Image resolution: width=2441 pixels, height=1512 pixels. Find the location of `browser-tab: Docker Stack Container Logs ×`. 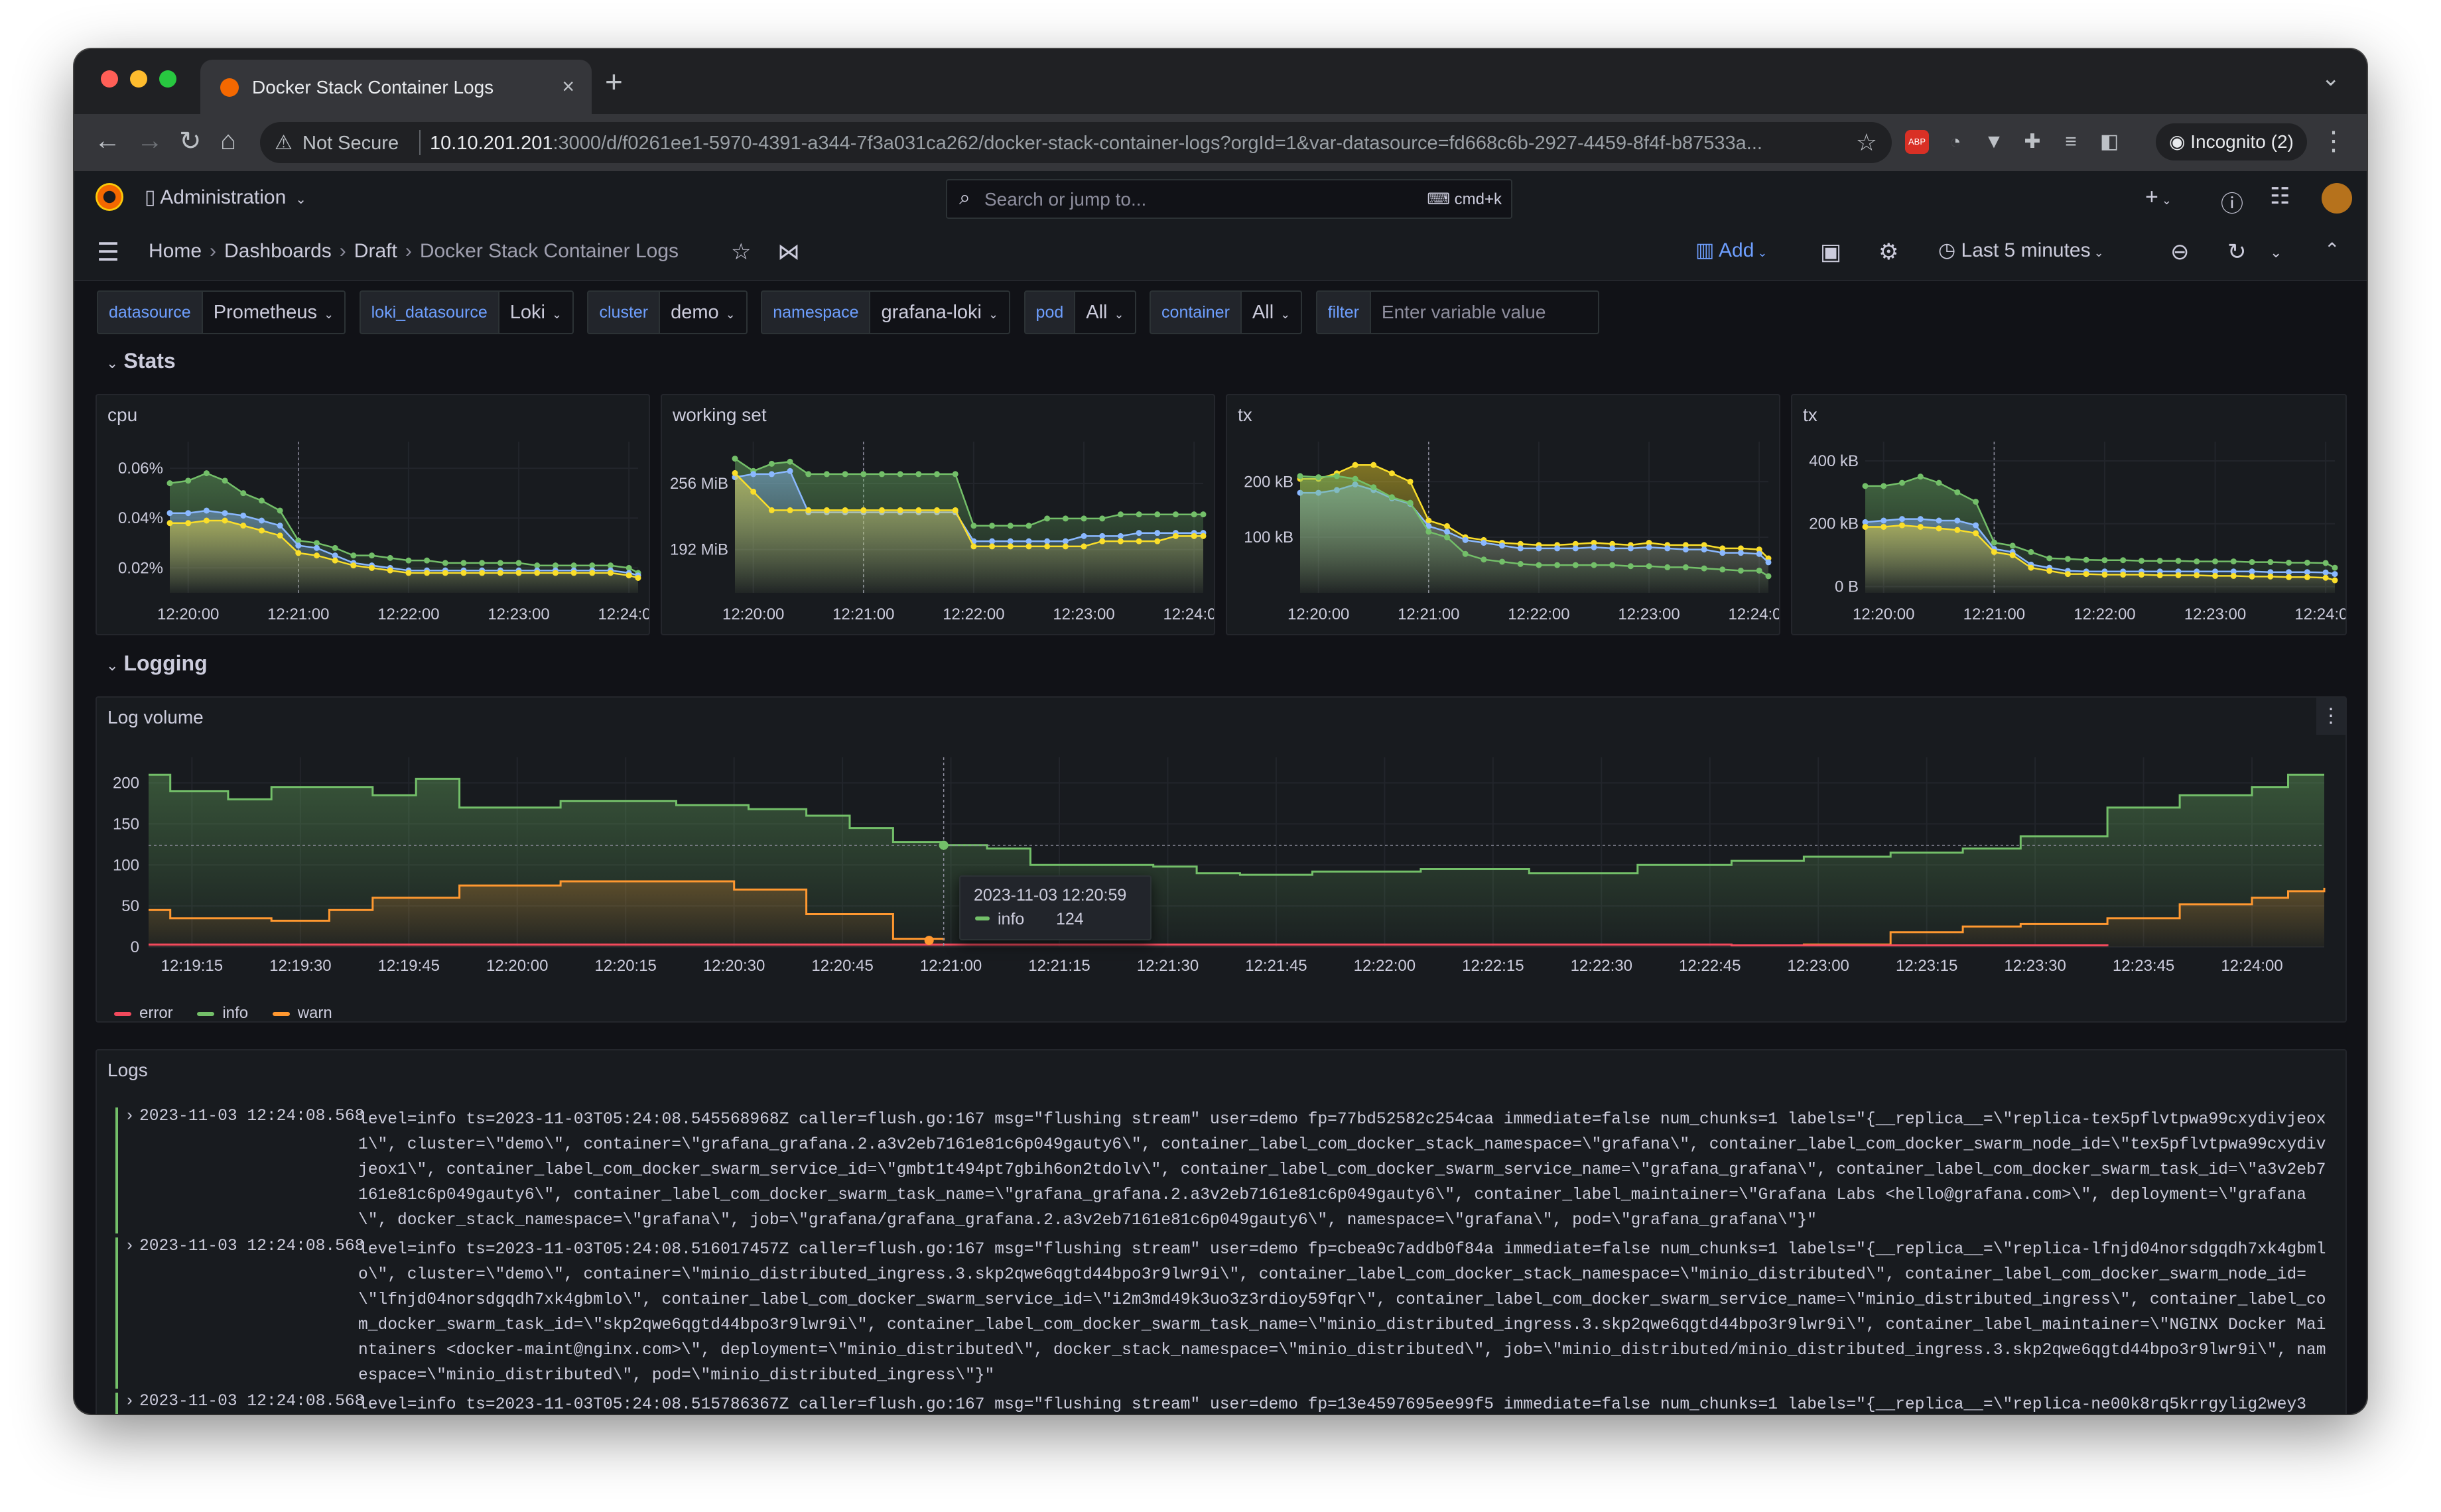

browser-tab: Docker Stack Container Logs × is located at coordinates (396, 87).